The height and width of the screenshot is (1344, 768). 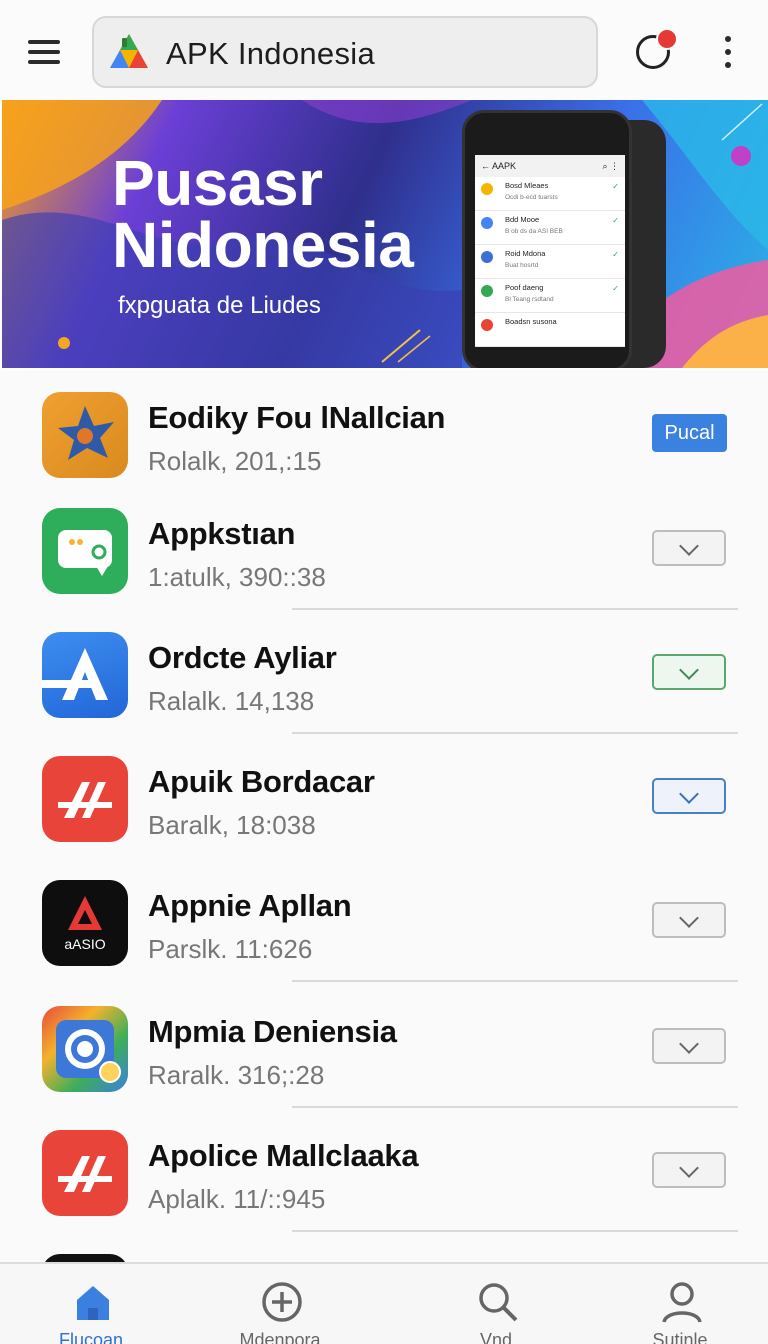 I want to click on nav-item-profile: Sutinle, so click(x=680, y=1304).